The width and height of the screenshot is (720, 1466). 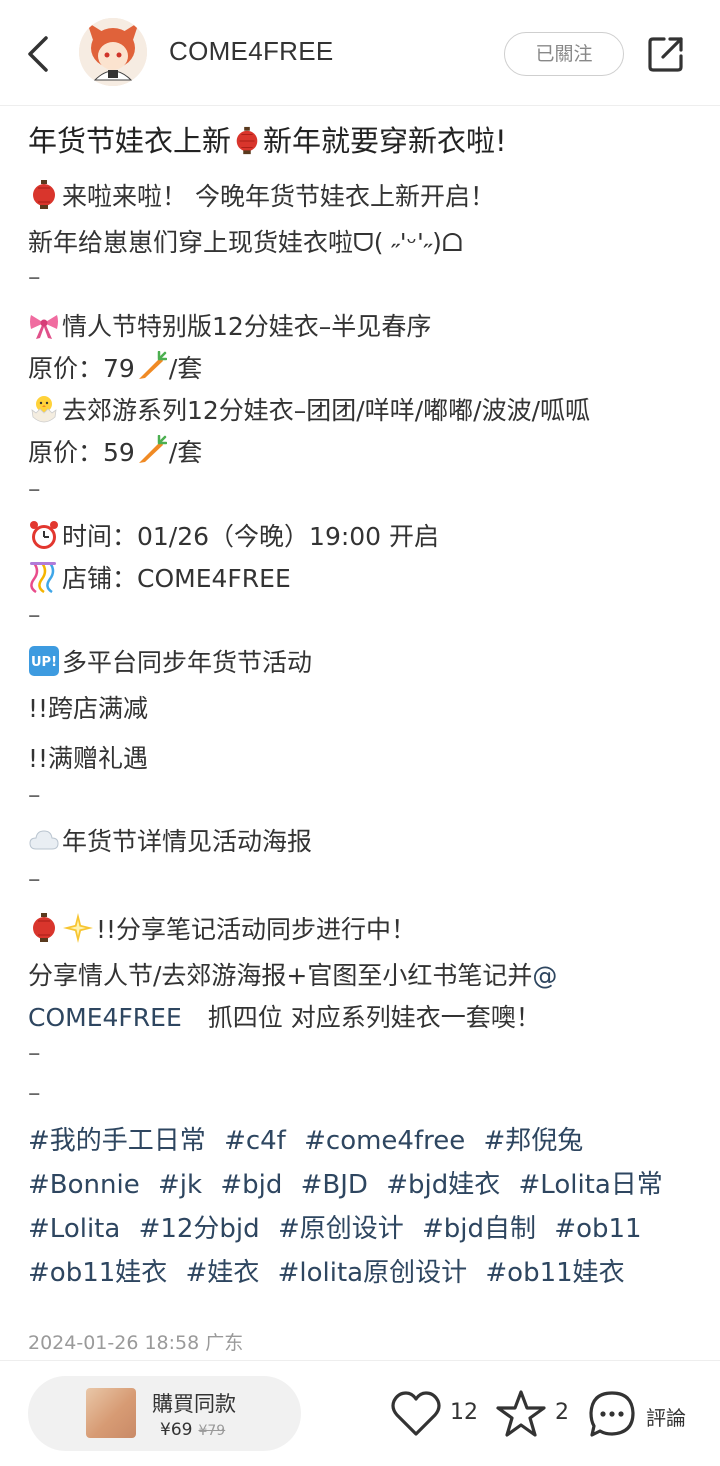 What do you see at coordinates (105, 1017) in the screenshot?
I see `mention-link: COME4FREE` at bounding box center [105, 1017].